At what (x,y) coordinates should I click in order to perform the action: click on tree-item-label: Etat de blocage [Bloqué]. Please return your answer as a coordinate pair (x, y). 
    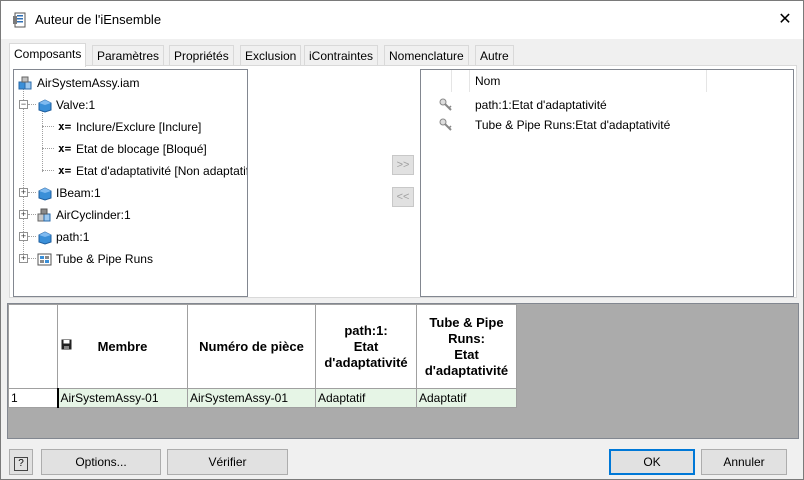
    Looking at the image, I should click on (141, 149).